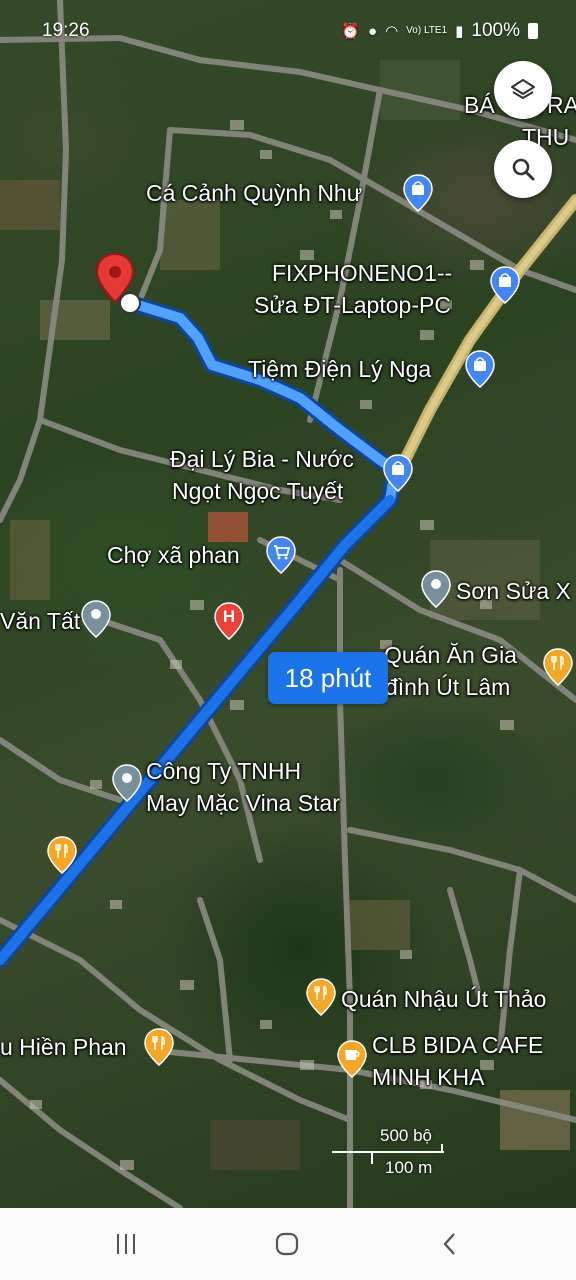 This screenshot has width=576, height=1280. I want to click on alarm-icon: ⏰, so click(351, 31).